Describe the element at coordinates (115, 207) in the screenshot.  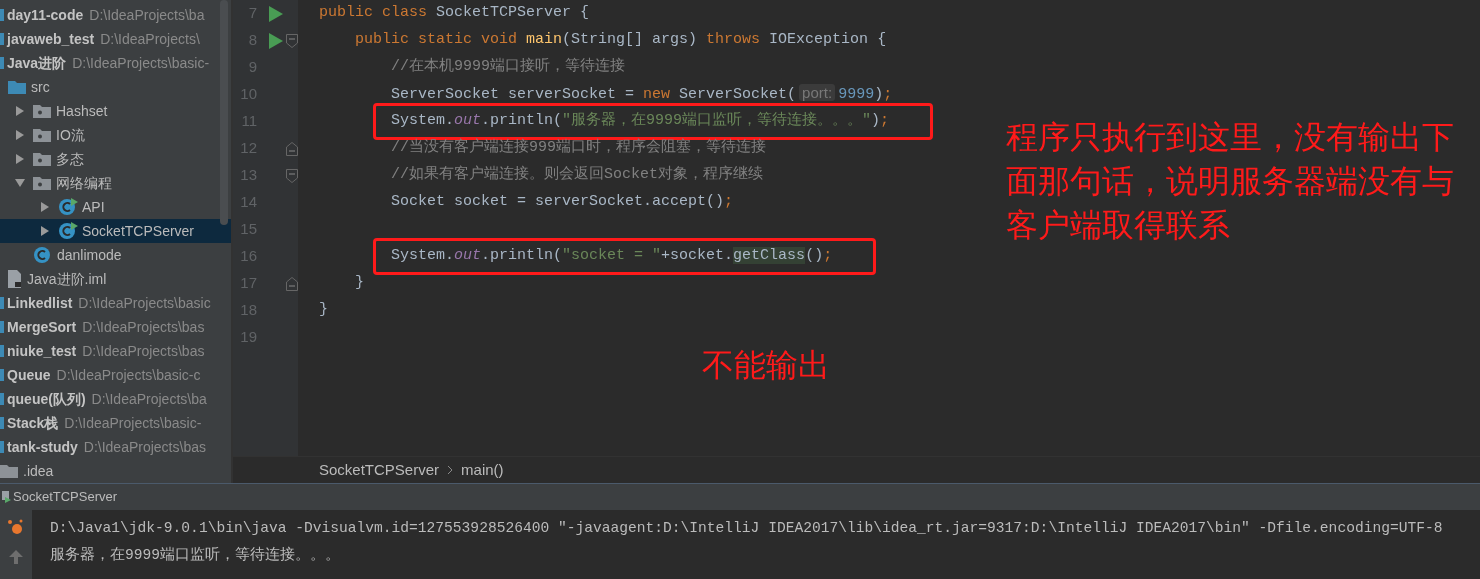
I see `tree-item: API` at that location.